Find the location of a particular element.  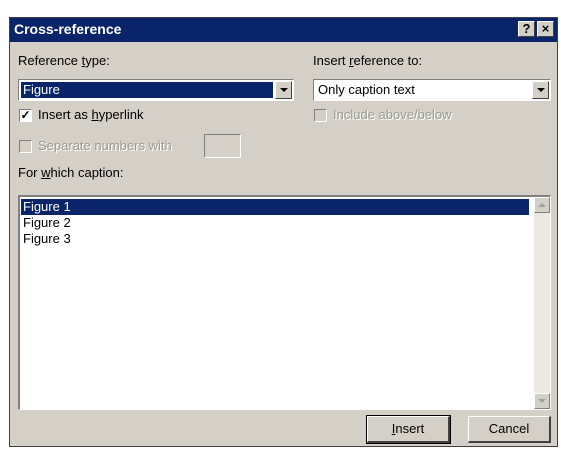

reference-type-label: Reference type: is located at coordinates (64, 60).